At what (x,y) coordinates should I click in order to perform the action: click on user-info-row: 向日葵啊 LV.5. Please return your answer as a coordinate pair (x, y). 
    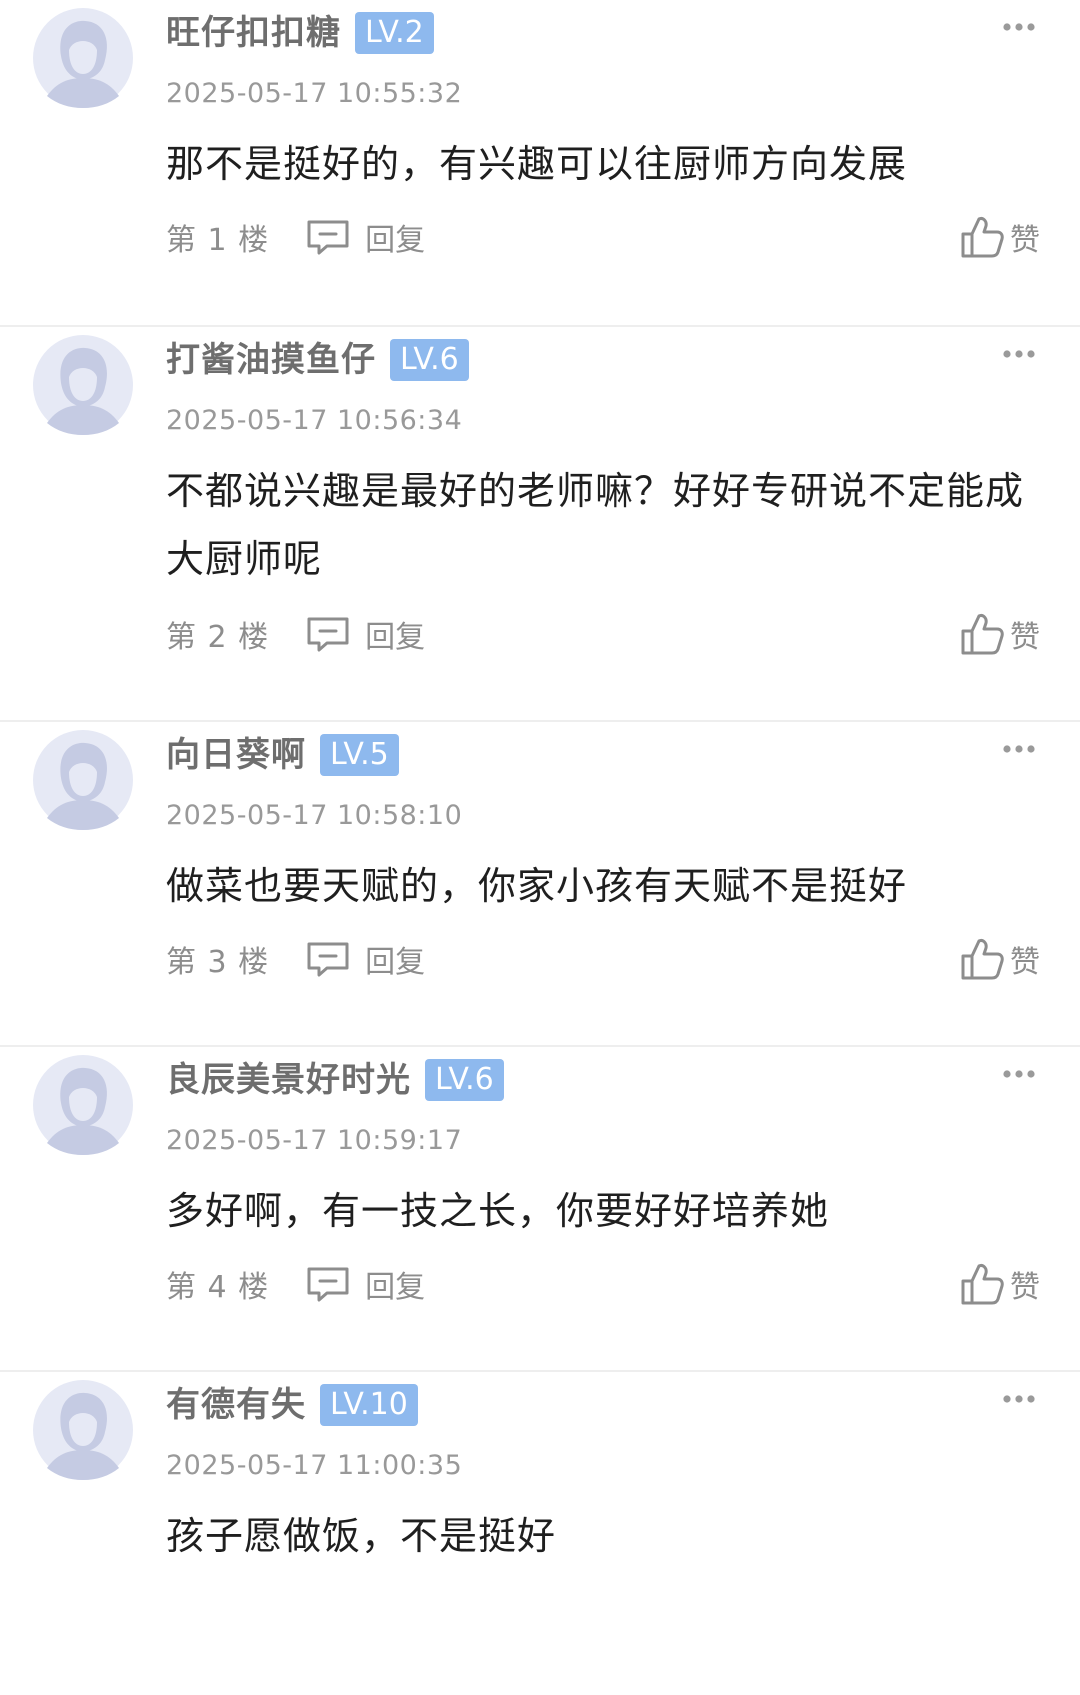
    Looking at the image, I should click on (282, 755).